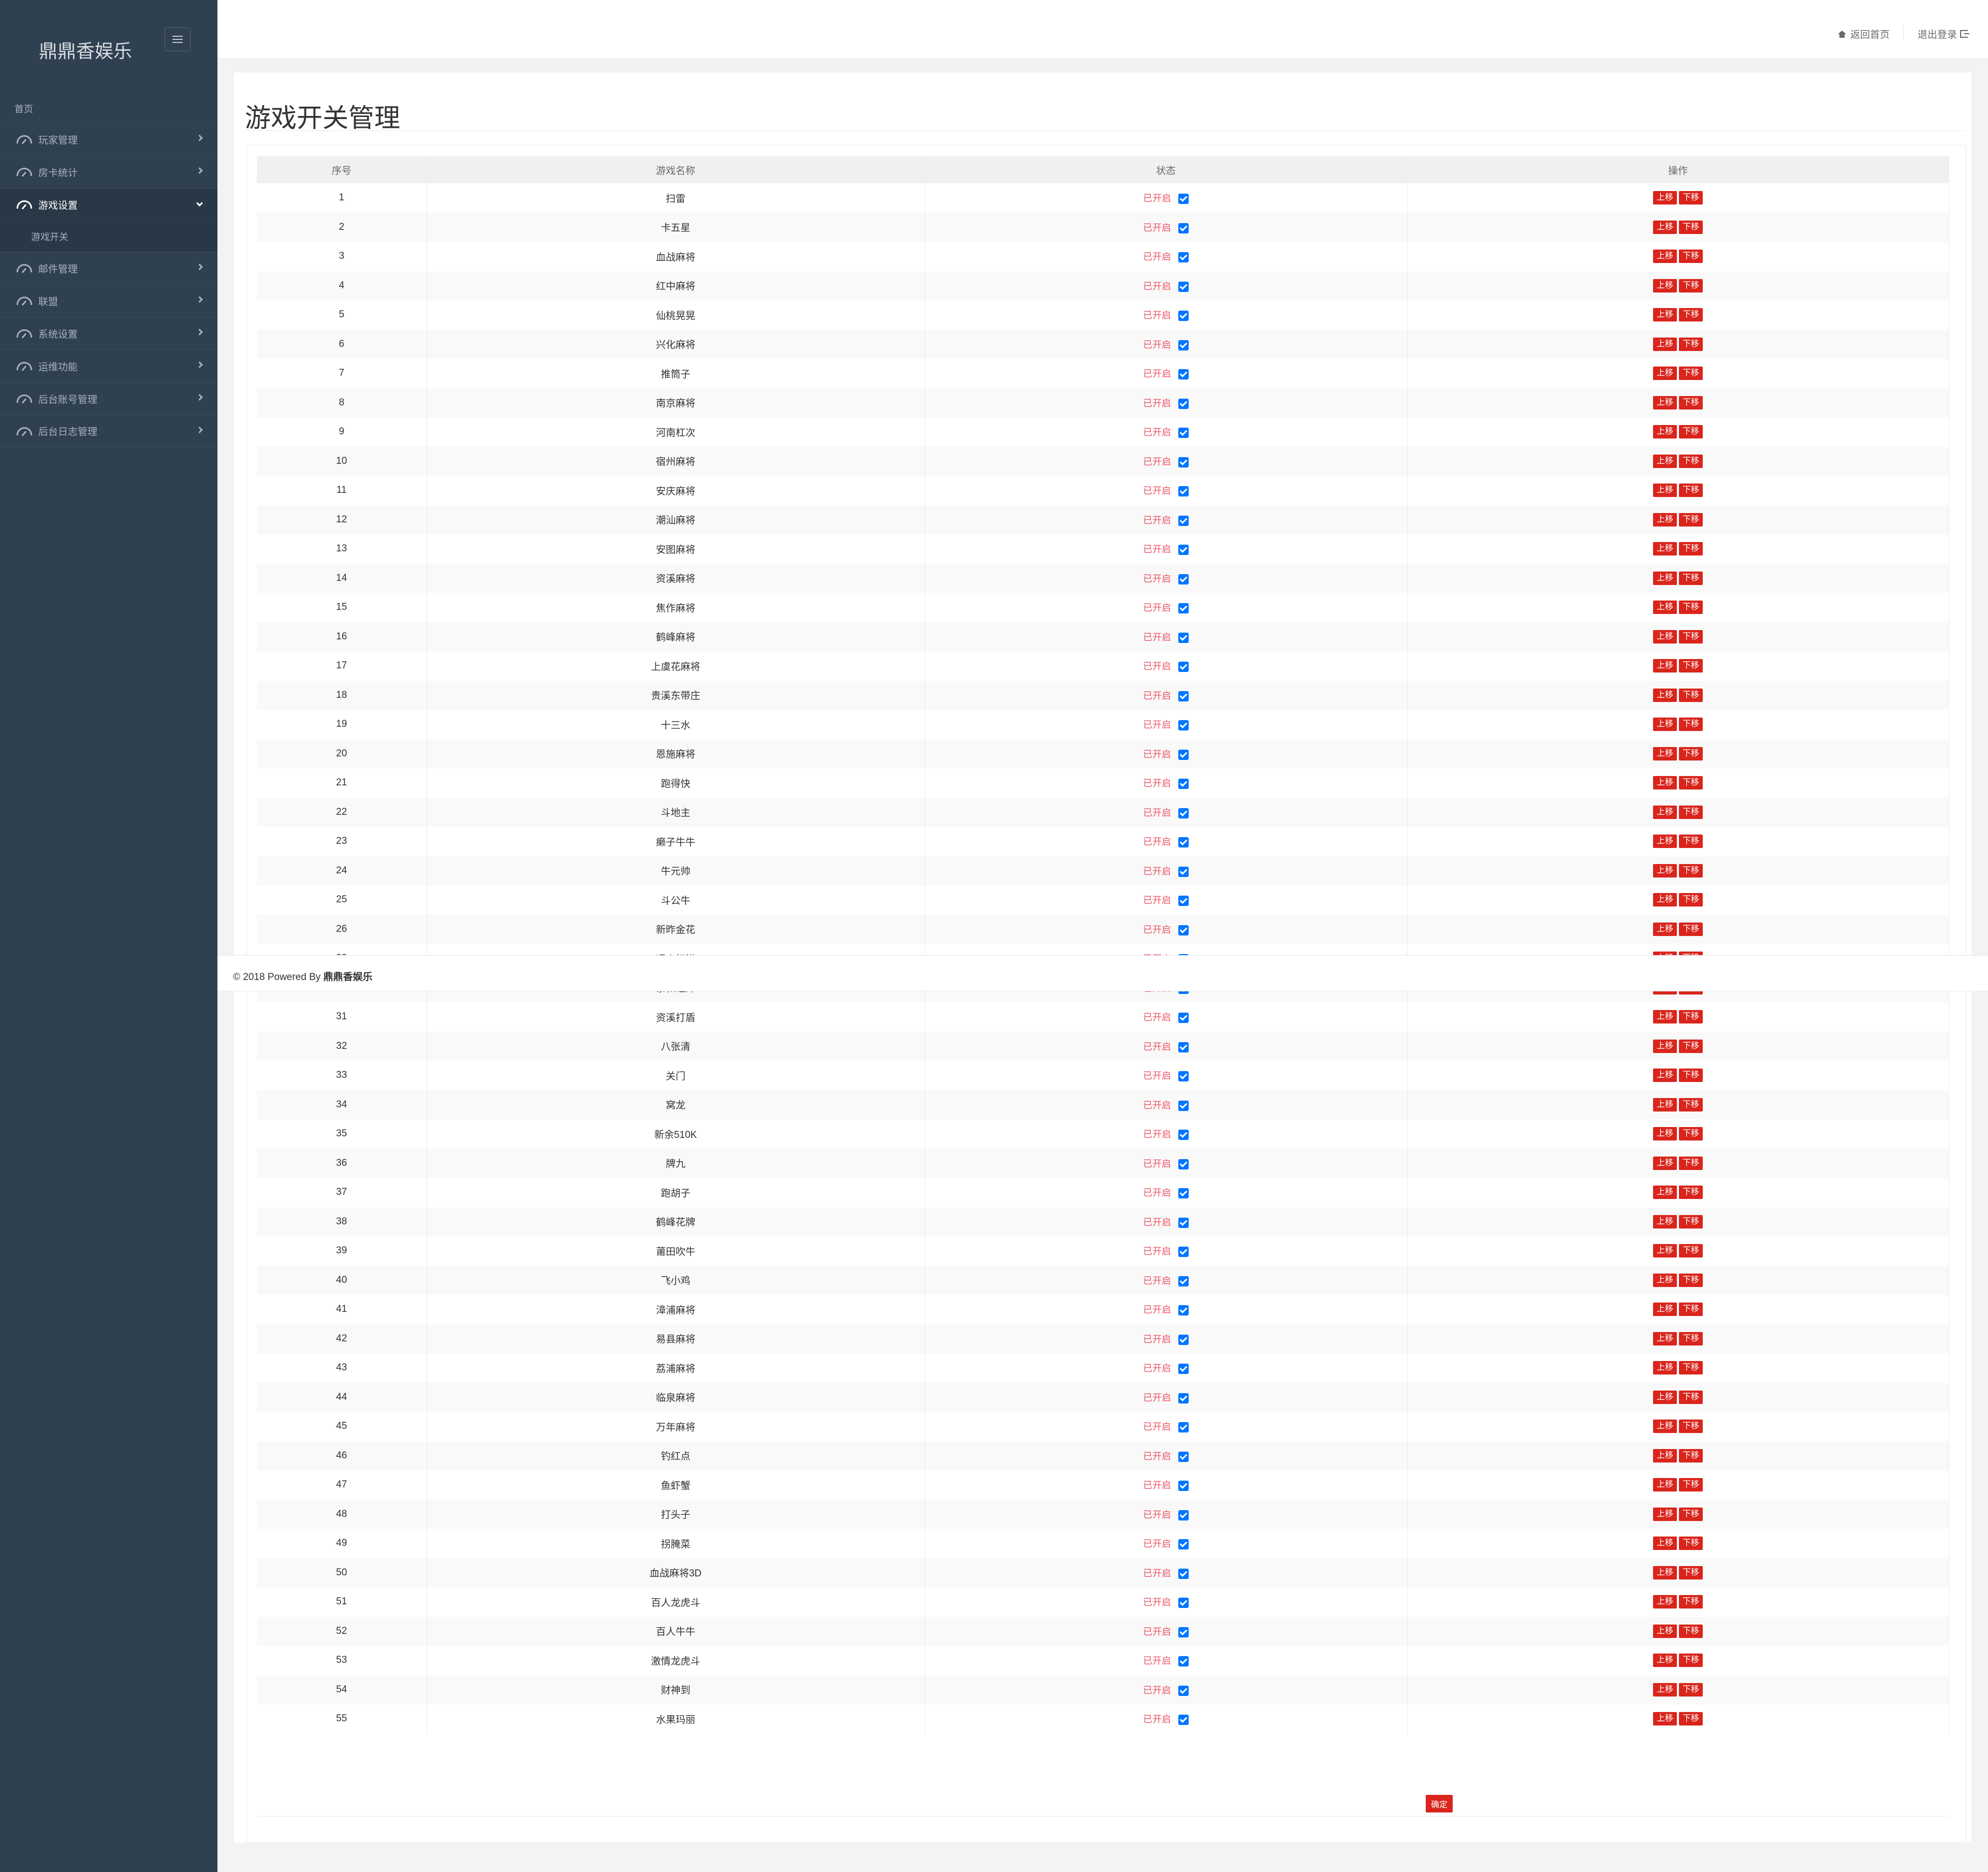 The width and height of the screenshot is (1988, 1872). Describe the element at coordinates (108, 431) in the screenshot. I see `sidebar-item-logs: 后台日志管理` at that location.